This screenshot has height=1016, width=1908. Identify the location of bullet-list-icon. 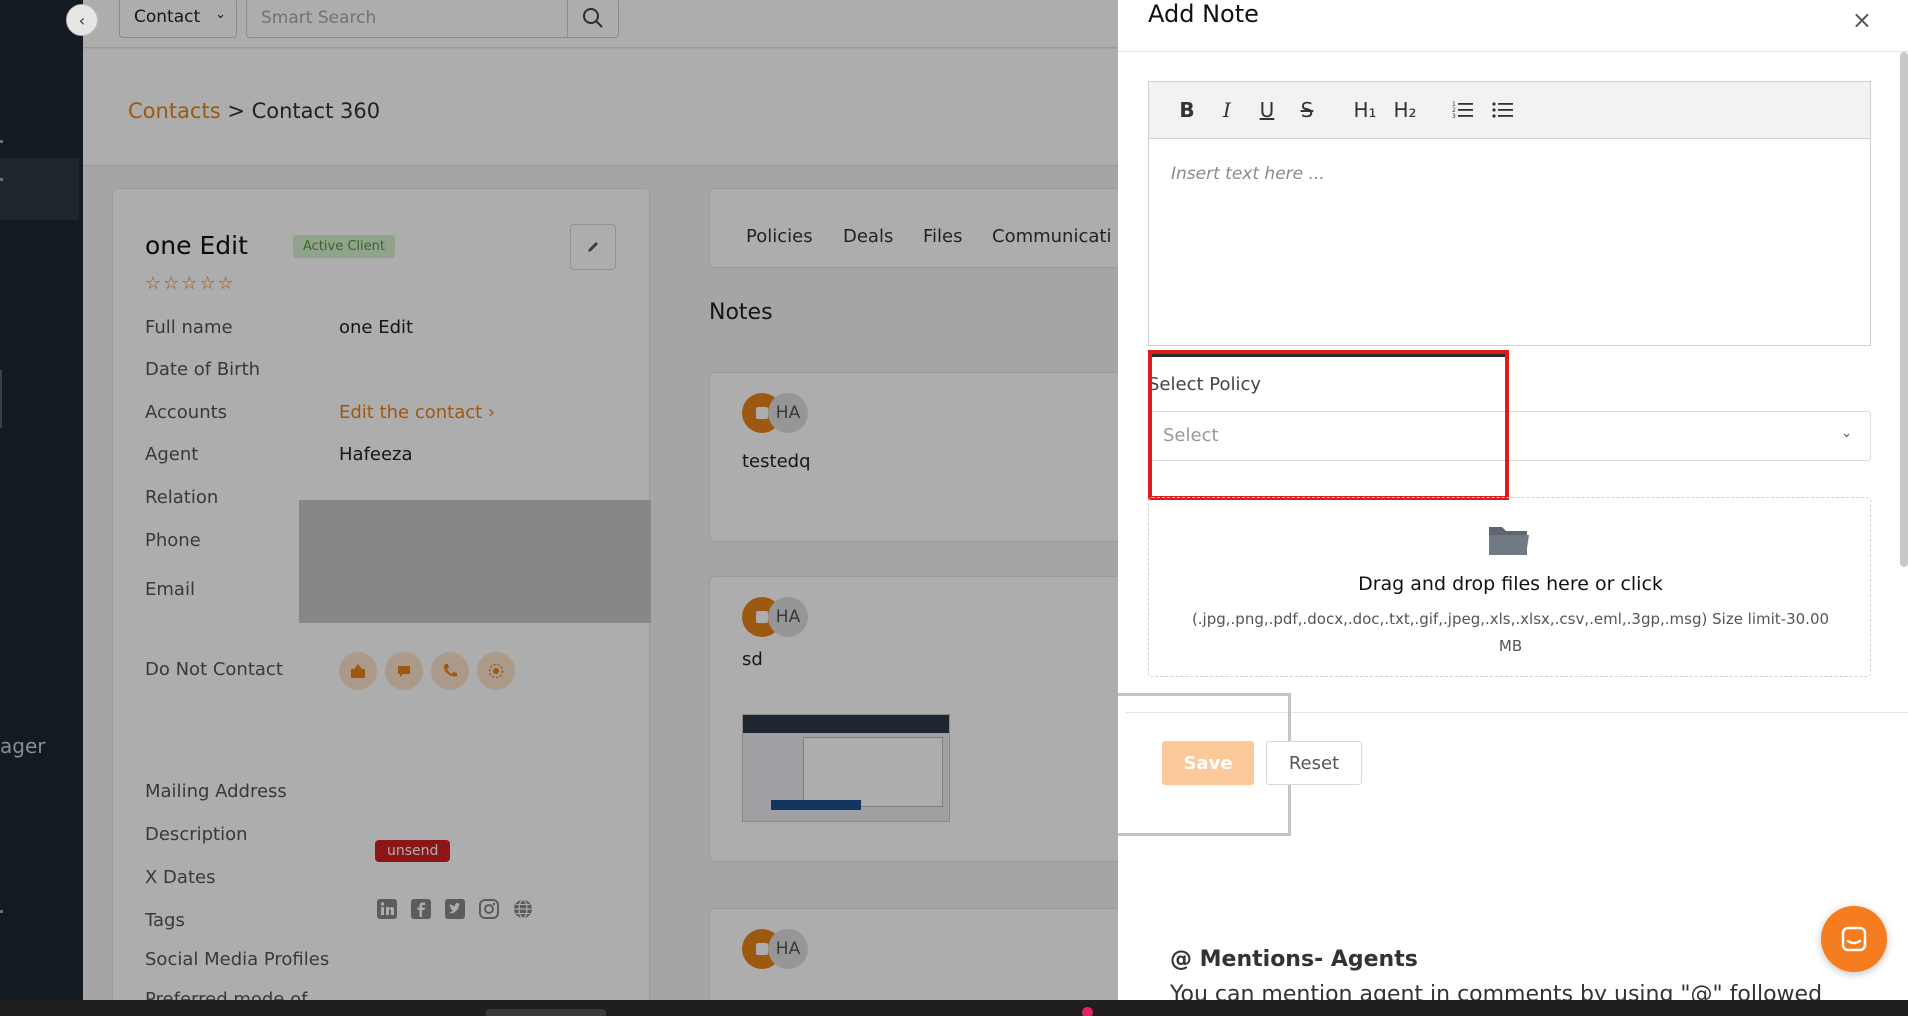
(1502, 110).